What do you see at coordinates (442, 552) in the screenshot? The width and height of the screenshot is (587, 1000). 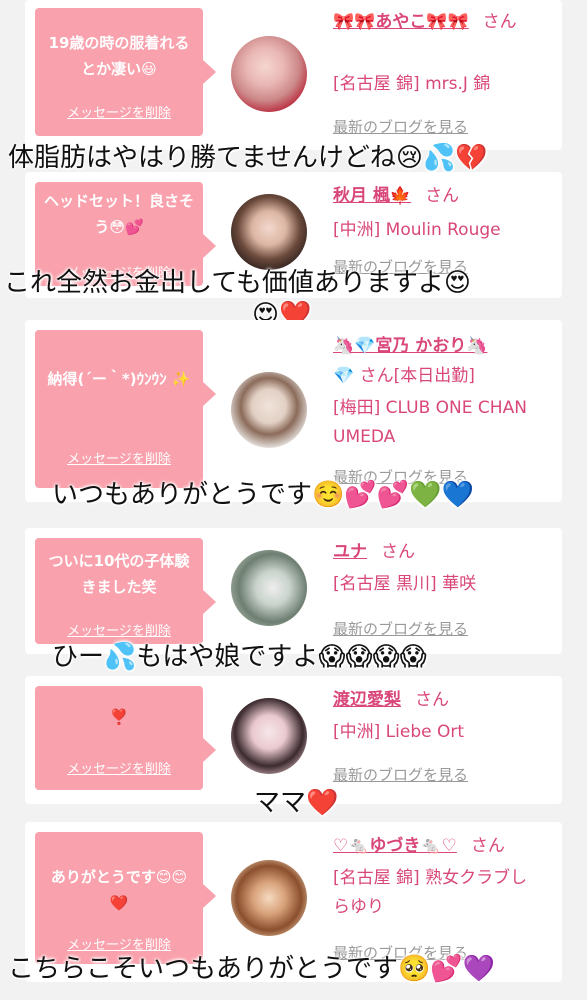 I see `user-name-row: ユナ さん` at bounding box center [442, 552].